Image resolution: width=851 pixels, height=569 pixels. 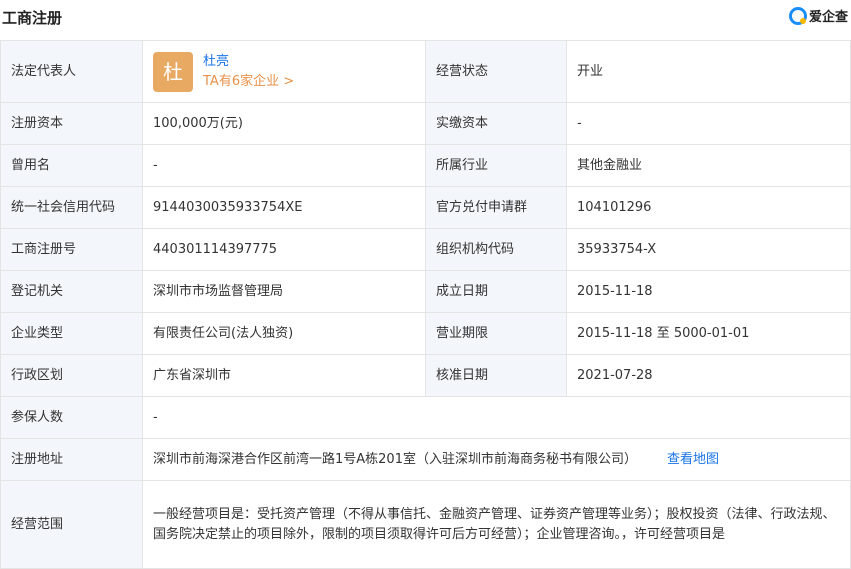 I want to click on table-row: 工商注册号 440301114397775 组织机构代码 35933754-X, so click(x=425, y=249).